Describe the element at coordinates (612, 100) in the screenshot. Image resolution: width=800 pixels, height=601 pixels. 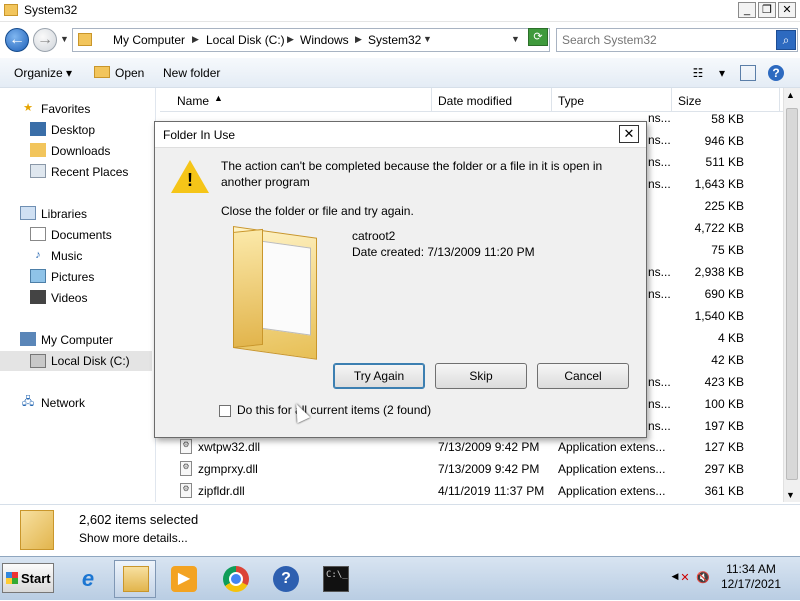
I see `column-type: Type` at that location.